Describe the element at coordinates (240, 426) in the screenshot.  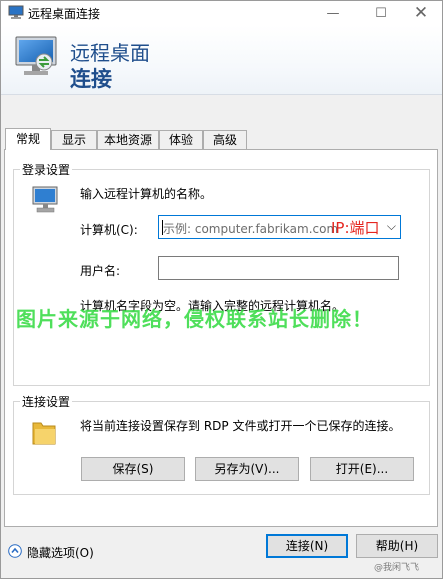
I see `connection-description: 将当前连接设置保存到 RDP 文件或打开一个已保存的连接。` at that location.